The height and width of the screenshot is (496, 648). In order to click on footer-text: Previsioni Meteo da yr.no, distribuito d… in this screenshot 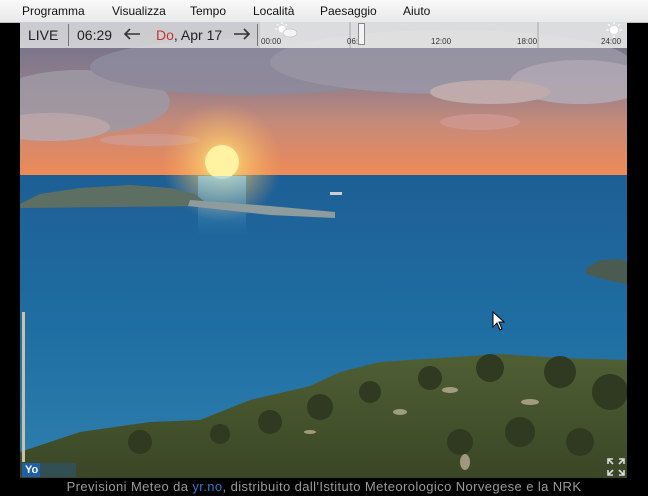, I will do `click(324, 486)`.